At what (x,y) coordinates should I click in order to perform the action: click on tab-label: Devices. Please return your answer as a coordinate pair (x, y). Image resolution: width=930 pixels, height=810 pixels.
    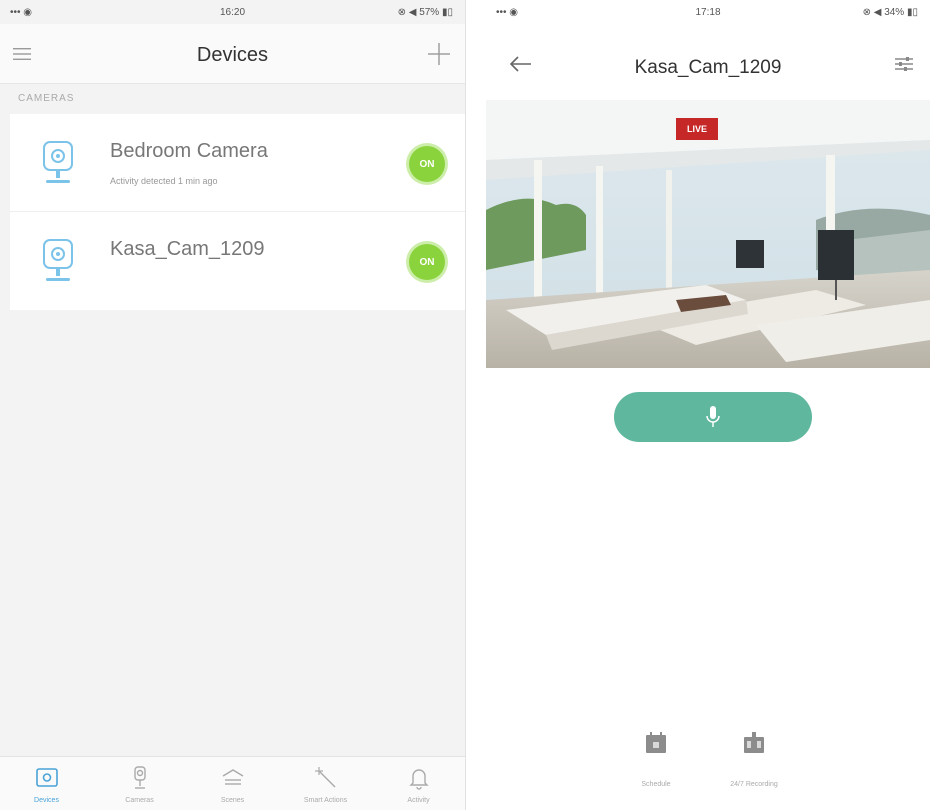
    Looking at the image, I should click on (46, 800).